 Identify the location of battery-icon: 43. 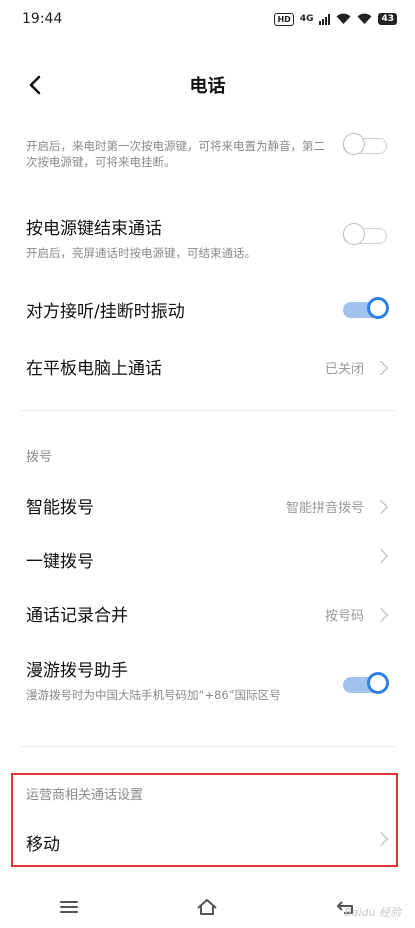
(387, 19).